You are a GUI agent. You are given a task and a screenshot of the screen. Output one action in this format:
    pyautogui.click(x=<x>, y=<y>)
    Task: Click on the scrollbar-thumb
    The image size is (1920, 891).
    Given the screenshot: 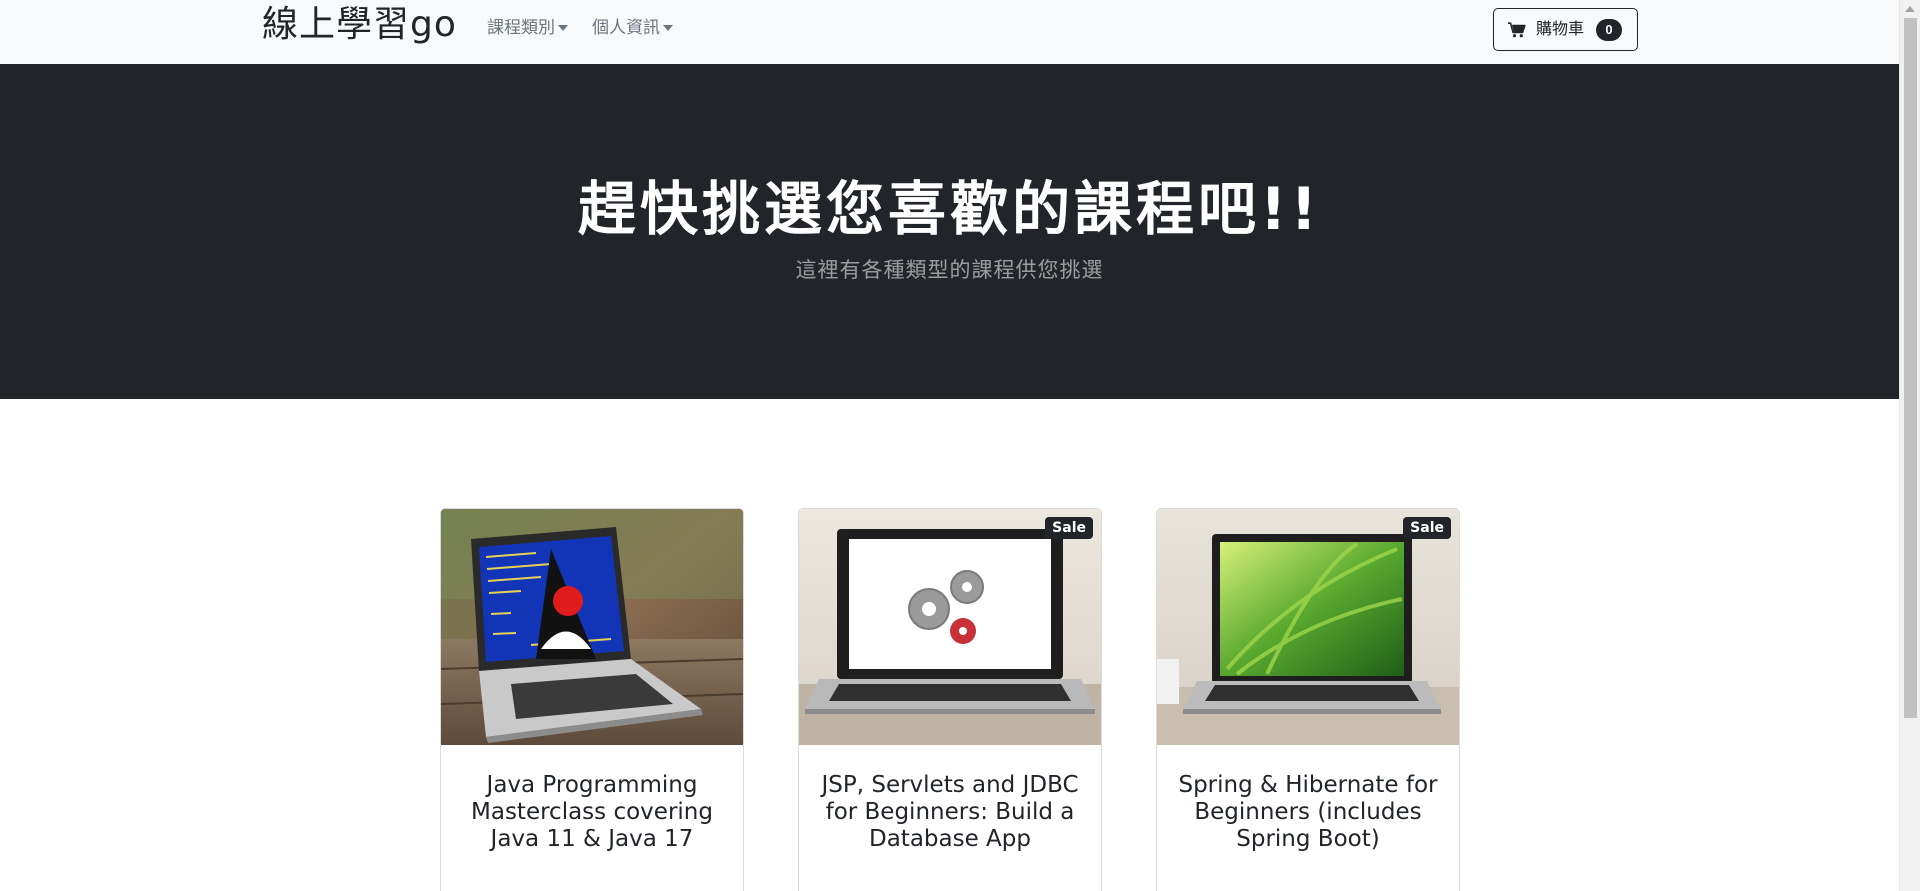 What is the action you would take?
    pyautogui.click(x=1910, y=368)
    